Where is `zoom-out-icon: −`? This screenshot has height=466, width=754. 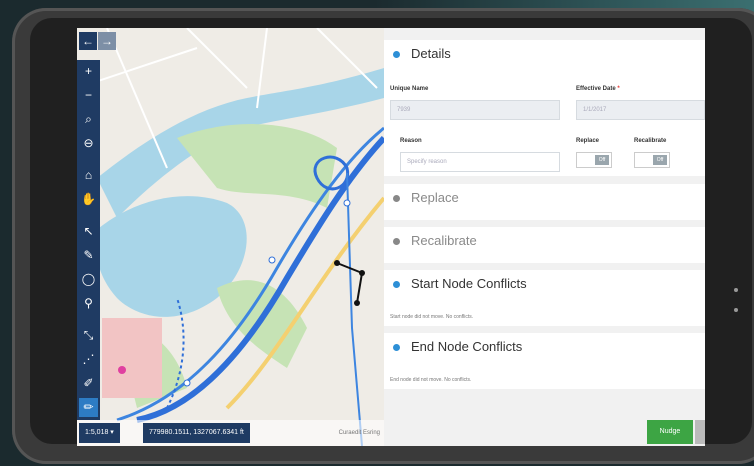
zoom-out-icon: − is located at coordinates (88, 95).